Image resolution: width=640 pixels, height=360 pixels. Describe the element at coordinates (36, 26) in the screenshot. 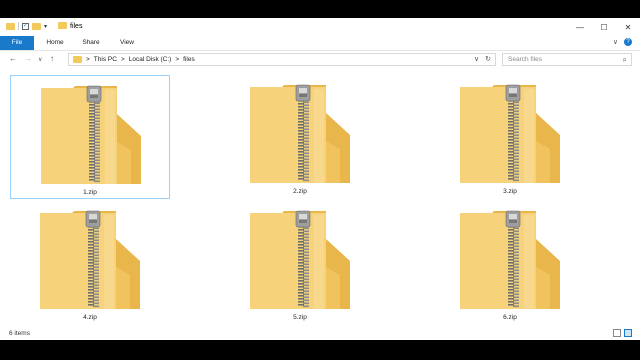

I see `new-folder-icon` at that location.